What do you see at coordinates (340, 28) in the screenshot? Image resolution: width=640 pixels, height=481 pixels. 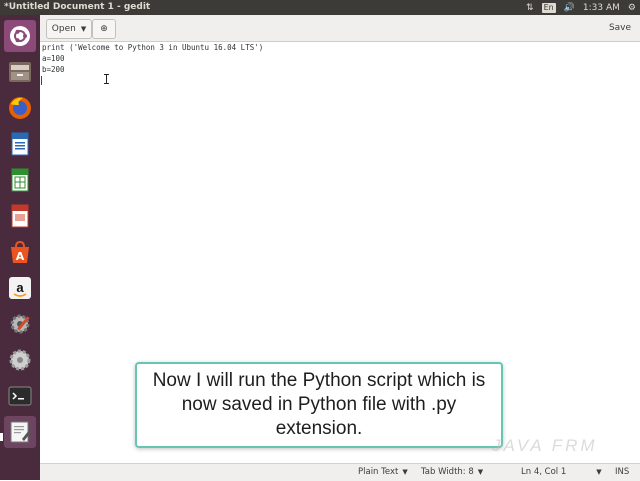 I see `header-bar: Open ▼ ⊕ Save` at bounding box center [340, 28].